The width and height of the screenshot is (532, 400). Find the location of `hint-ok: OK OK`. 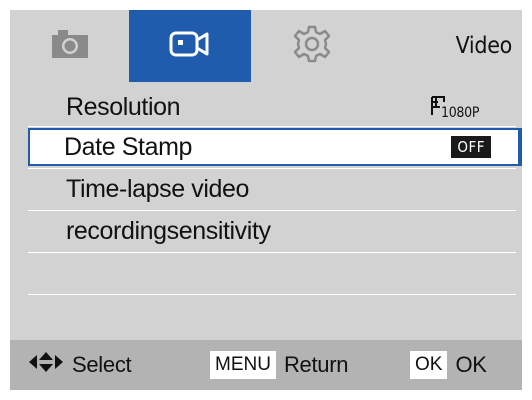

hint-ok: OK OK is located at coordinates (448, 365).